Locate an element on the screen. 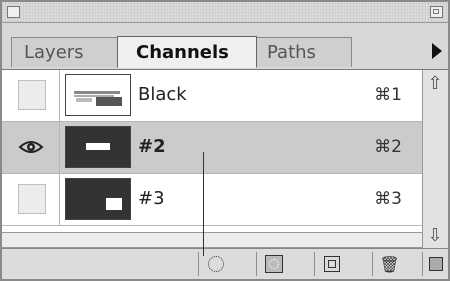  palette-title-bar is located at coordinates (225, 12).